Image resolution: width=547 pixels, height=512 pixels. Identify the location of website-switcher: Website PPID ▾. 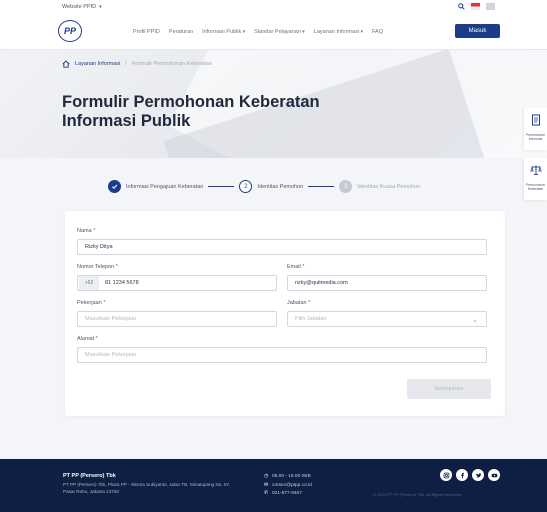
(82, 7).